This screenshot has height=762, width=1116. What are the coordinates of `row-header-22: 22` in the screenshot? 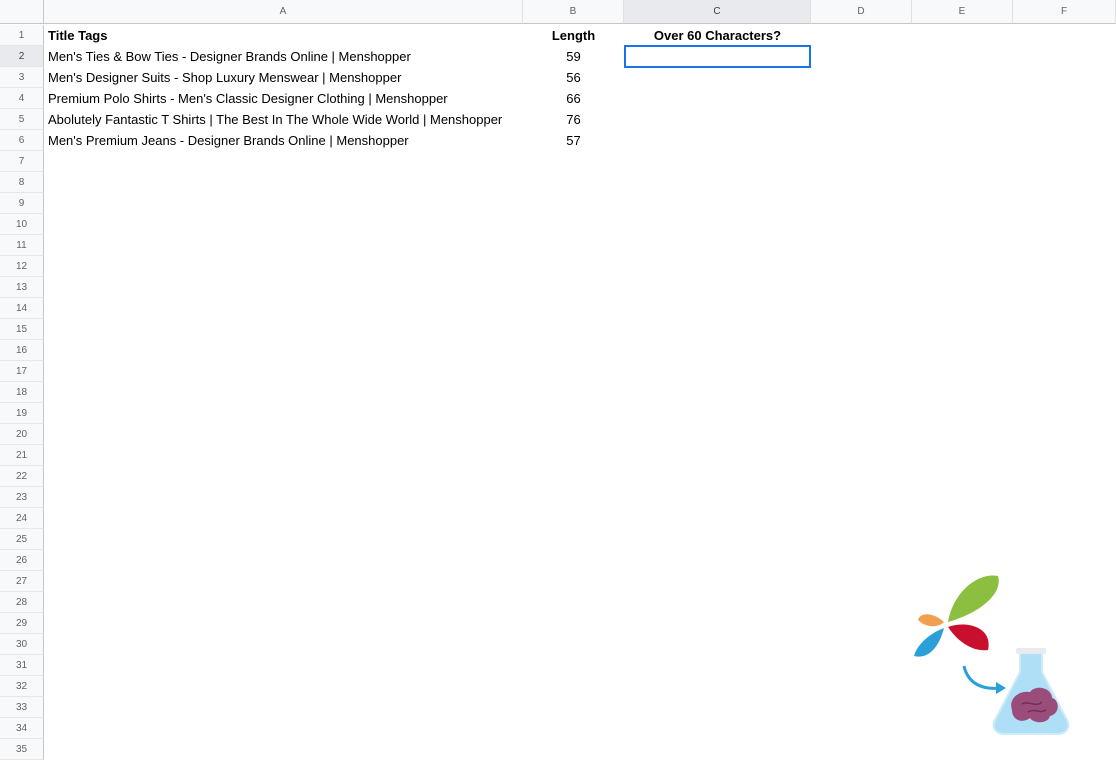 It's located at (22, 476).